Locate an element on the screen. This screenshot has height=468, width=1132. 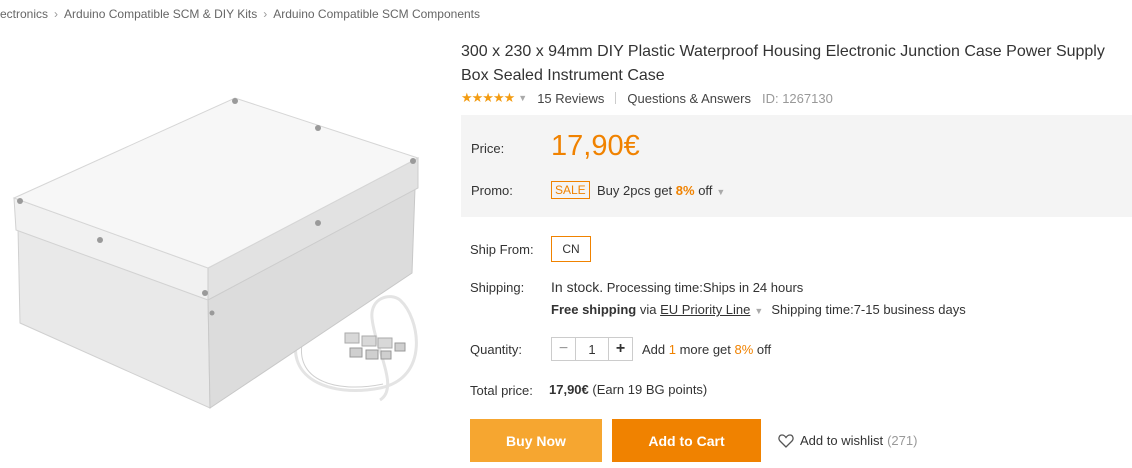
increase-quantity-button: + is located at coordinates (620, 349).